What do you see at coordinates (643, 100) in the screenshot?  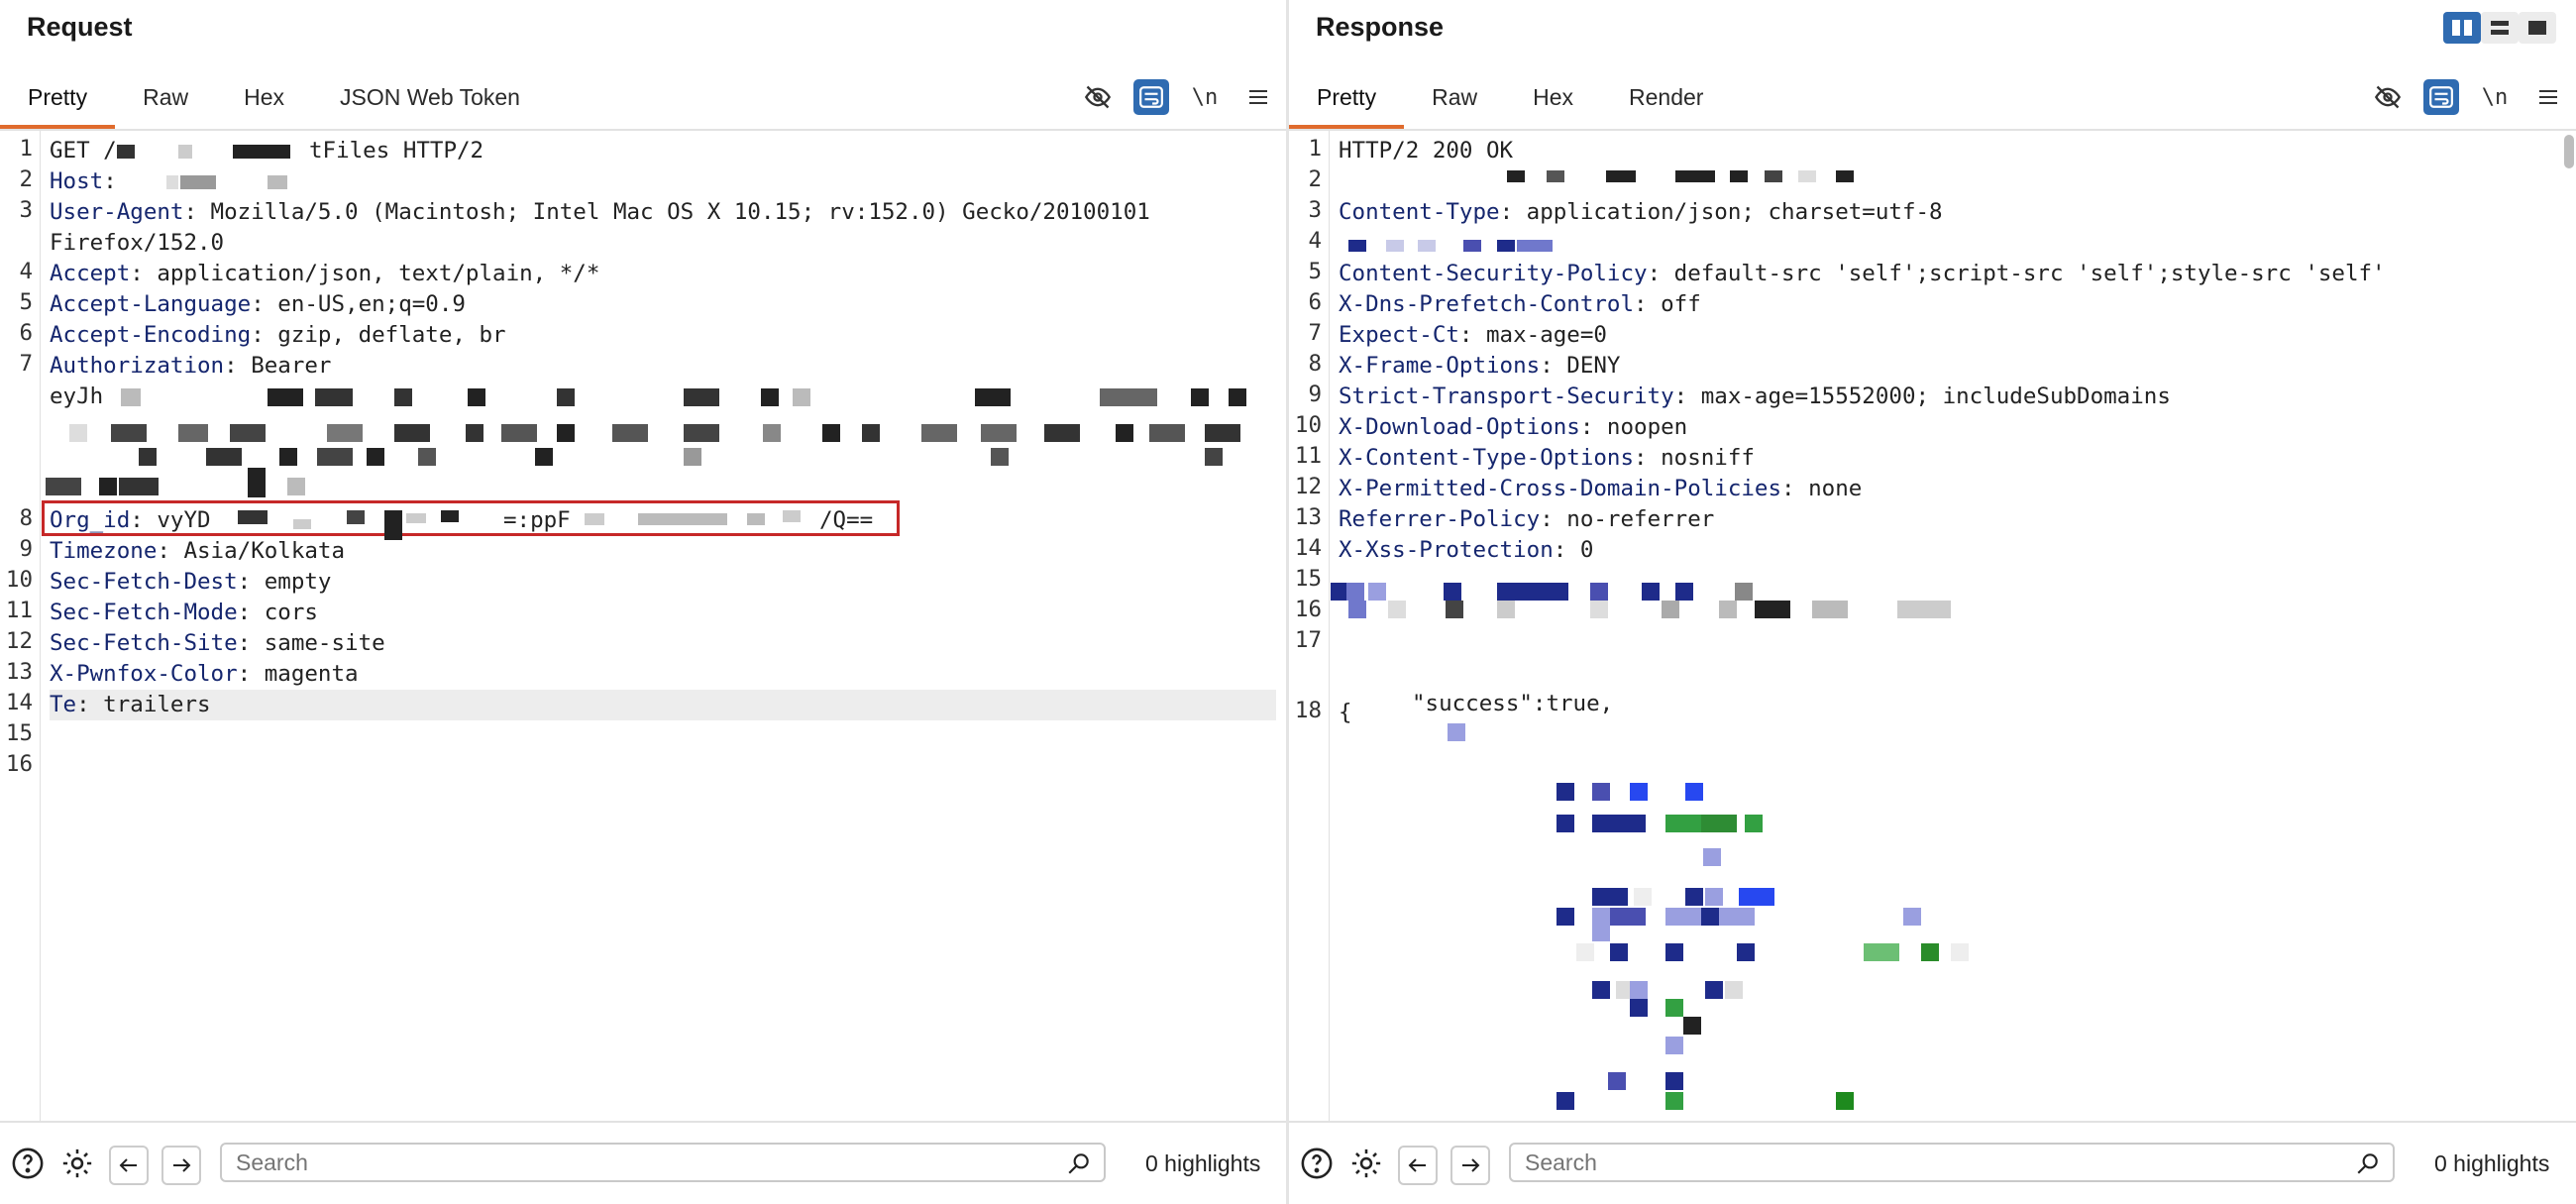 I see `request-tabbar: Pretty Raw Hex JSON Web Token \n` at bounding box center [643, 100].